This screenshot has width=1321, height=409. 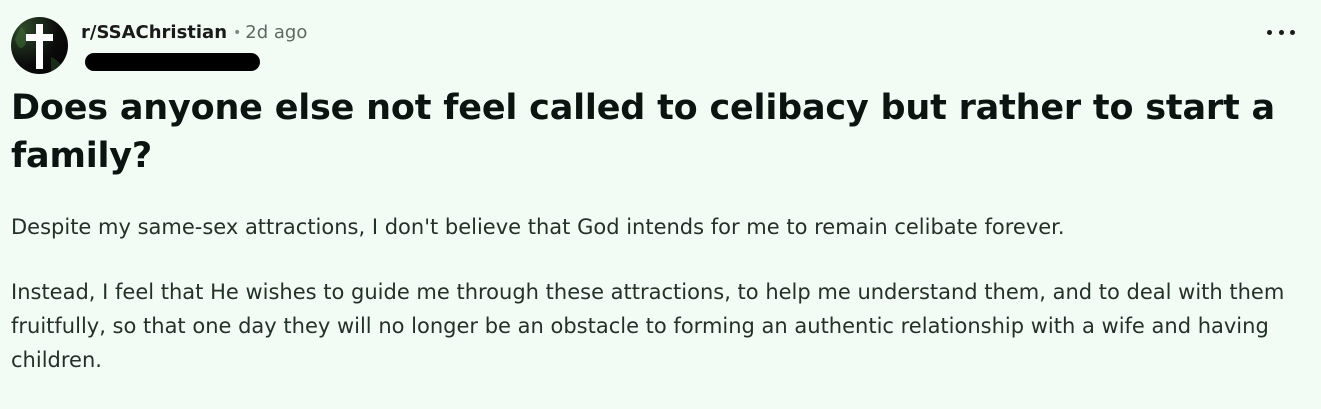 I want to click on redacted-username, so click(x=172, y=62).